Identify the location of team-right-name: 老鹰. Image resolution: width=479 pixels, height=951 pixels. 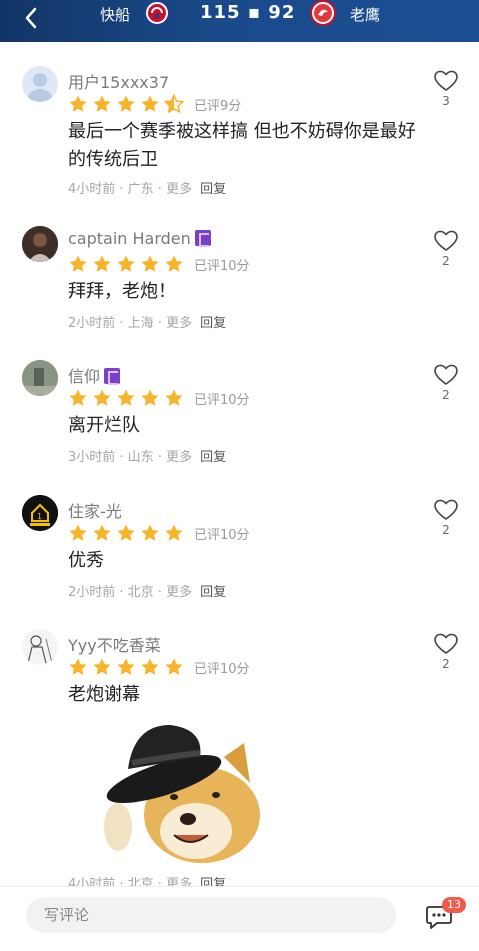
(365, 15).